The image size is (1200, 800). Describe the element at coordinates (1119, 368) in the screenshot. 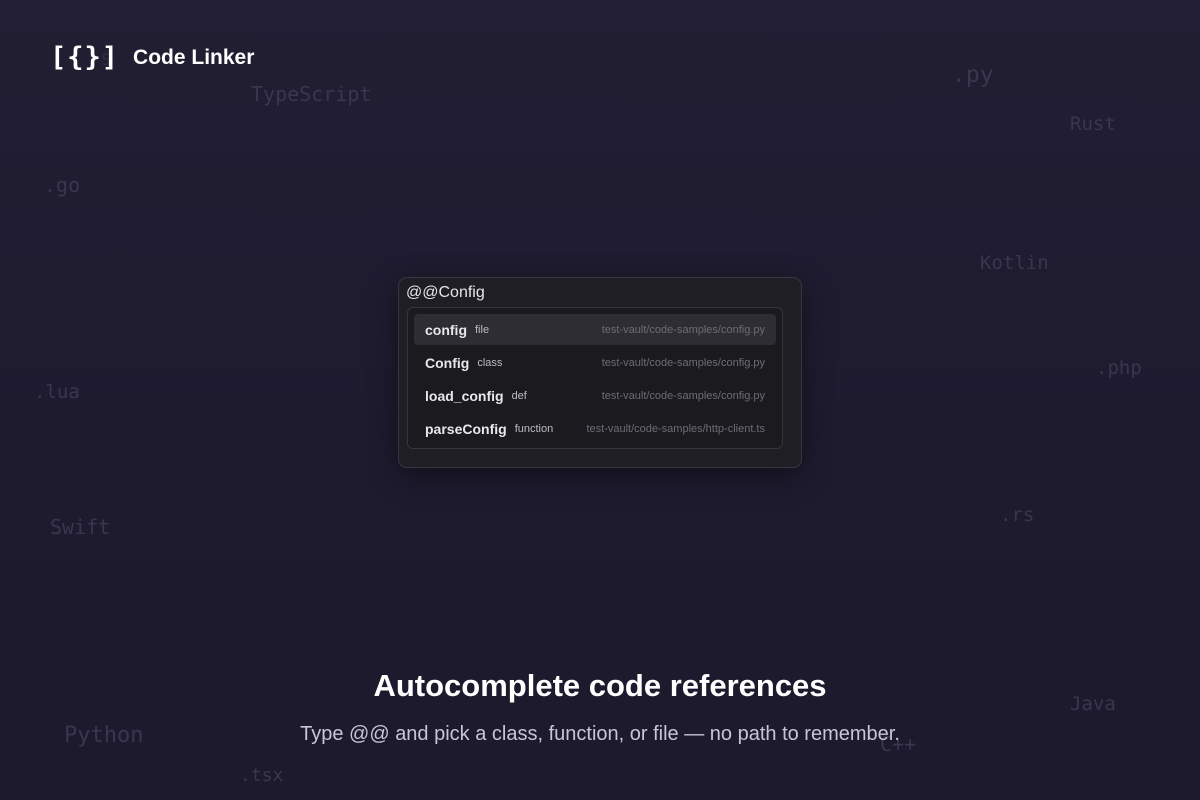

I see `bg-word: .php` at that location.